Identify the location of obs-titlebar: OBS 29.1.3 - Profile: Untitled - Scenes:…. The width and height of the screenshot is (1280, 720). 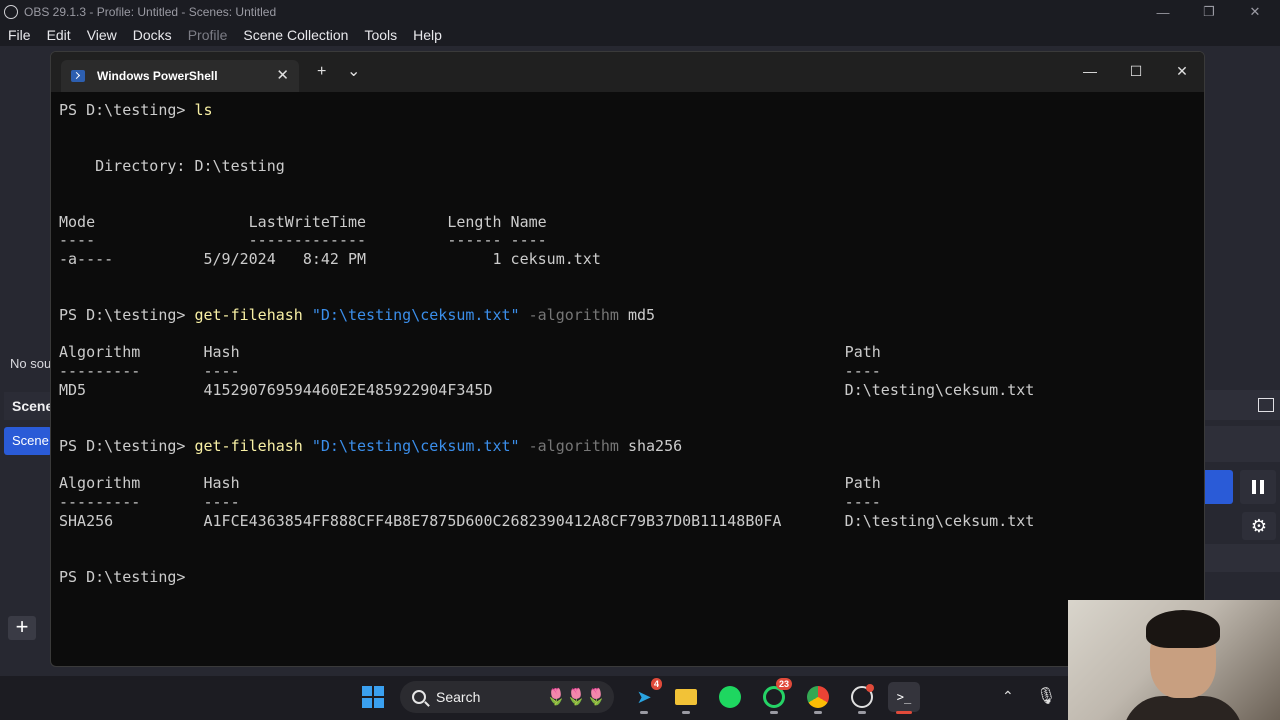
(640, 12).